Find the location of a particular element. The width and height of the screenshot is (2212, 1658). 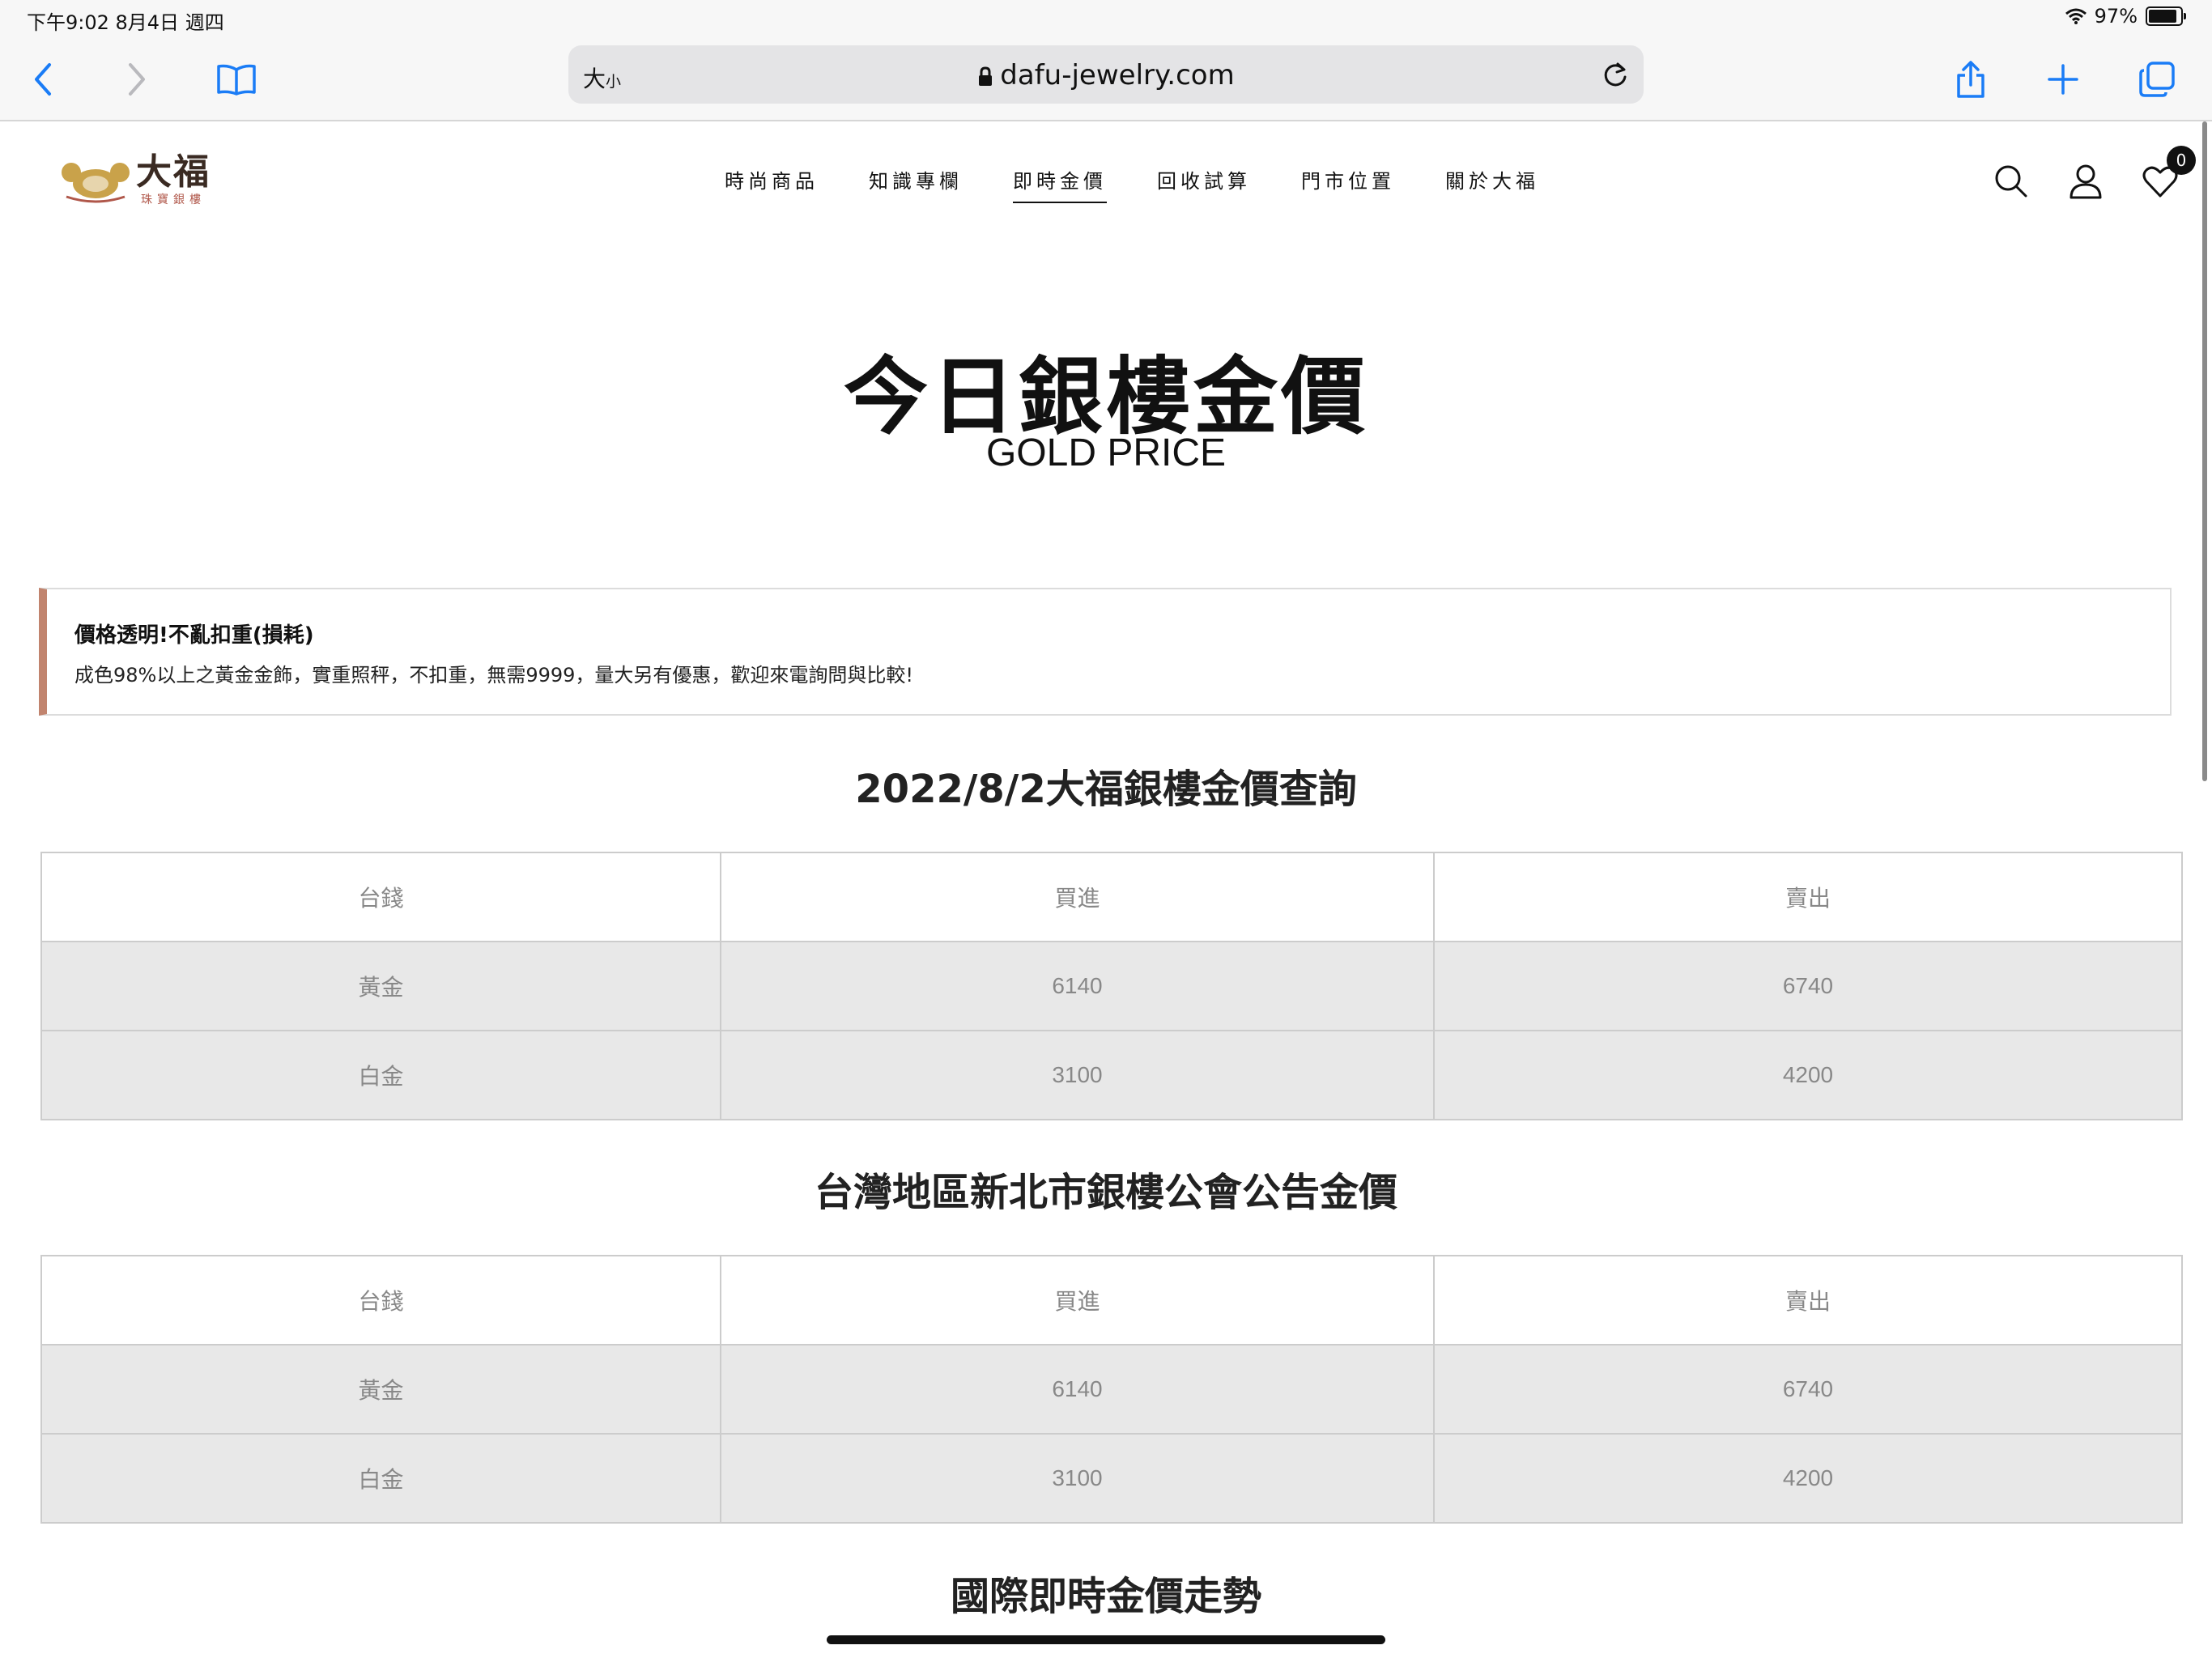

status-time: 下午9:02 8月4日 週四 is located at coordinates (125, 22).